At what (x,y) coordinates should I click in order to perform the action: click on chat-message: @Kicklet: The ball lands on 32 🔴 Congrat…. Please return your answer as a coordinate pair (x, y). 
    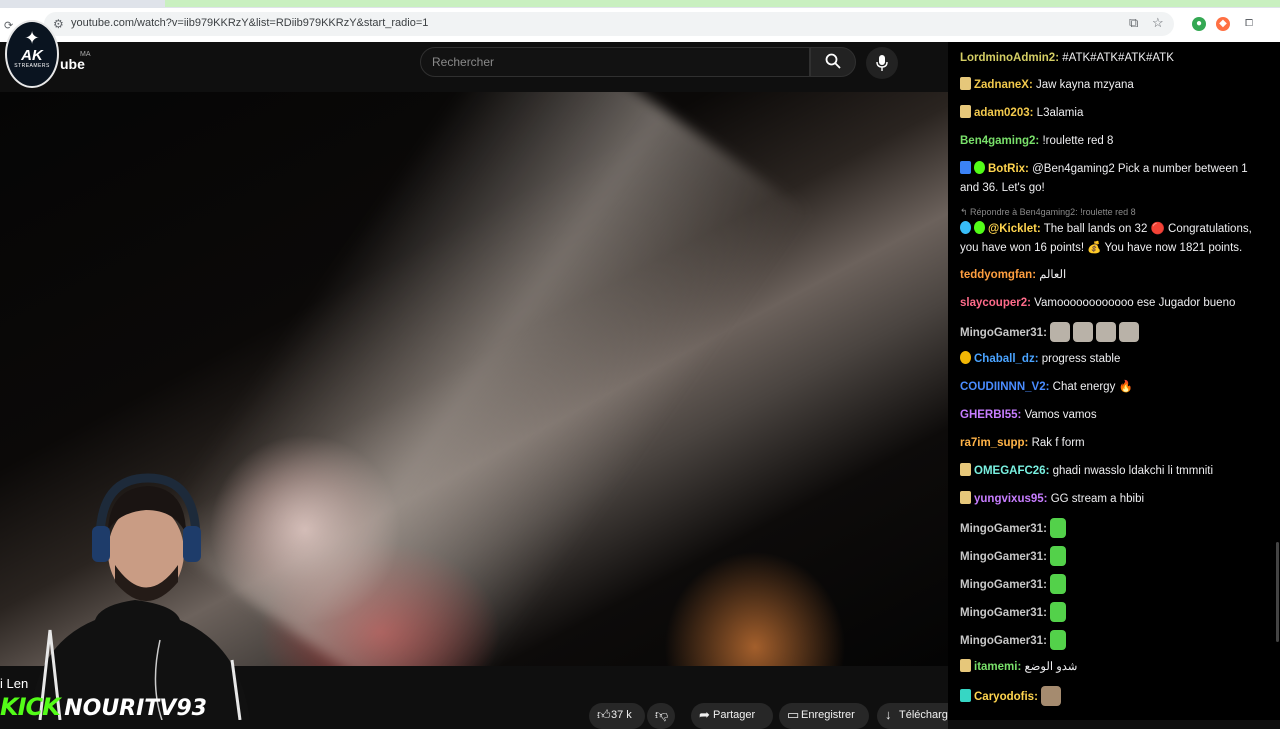
    Looking at the image, I should click on (1114, 239).